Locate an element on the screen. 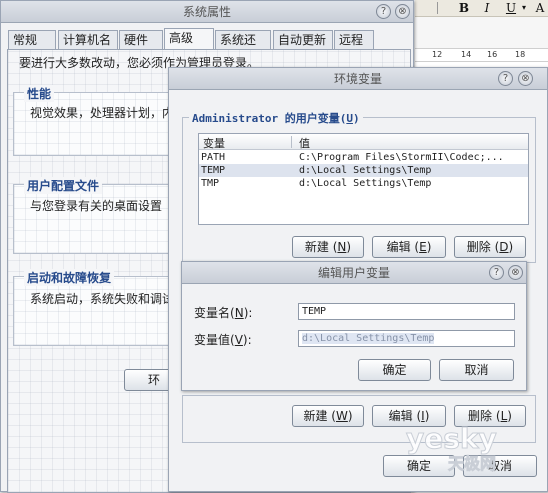  variable-value-input: d:\Local Settings\Temp is located at coordinates (406, 338).